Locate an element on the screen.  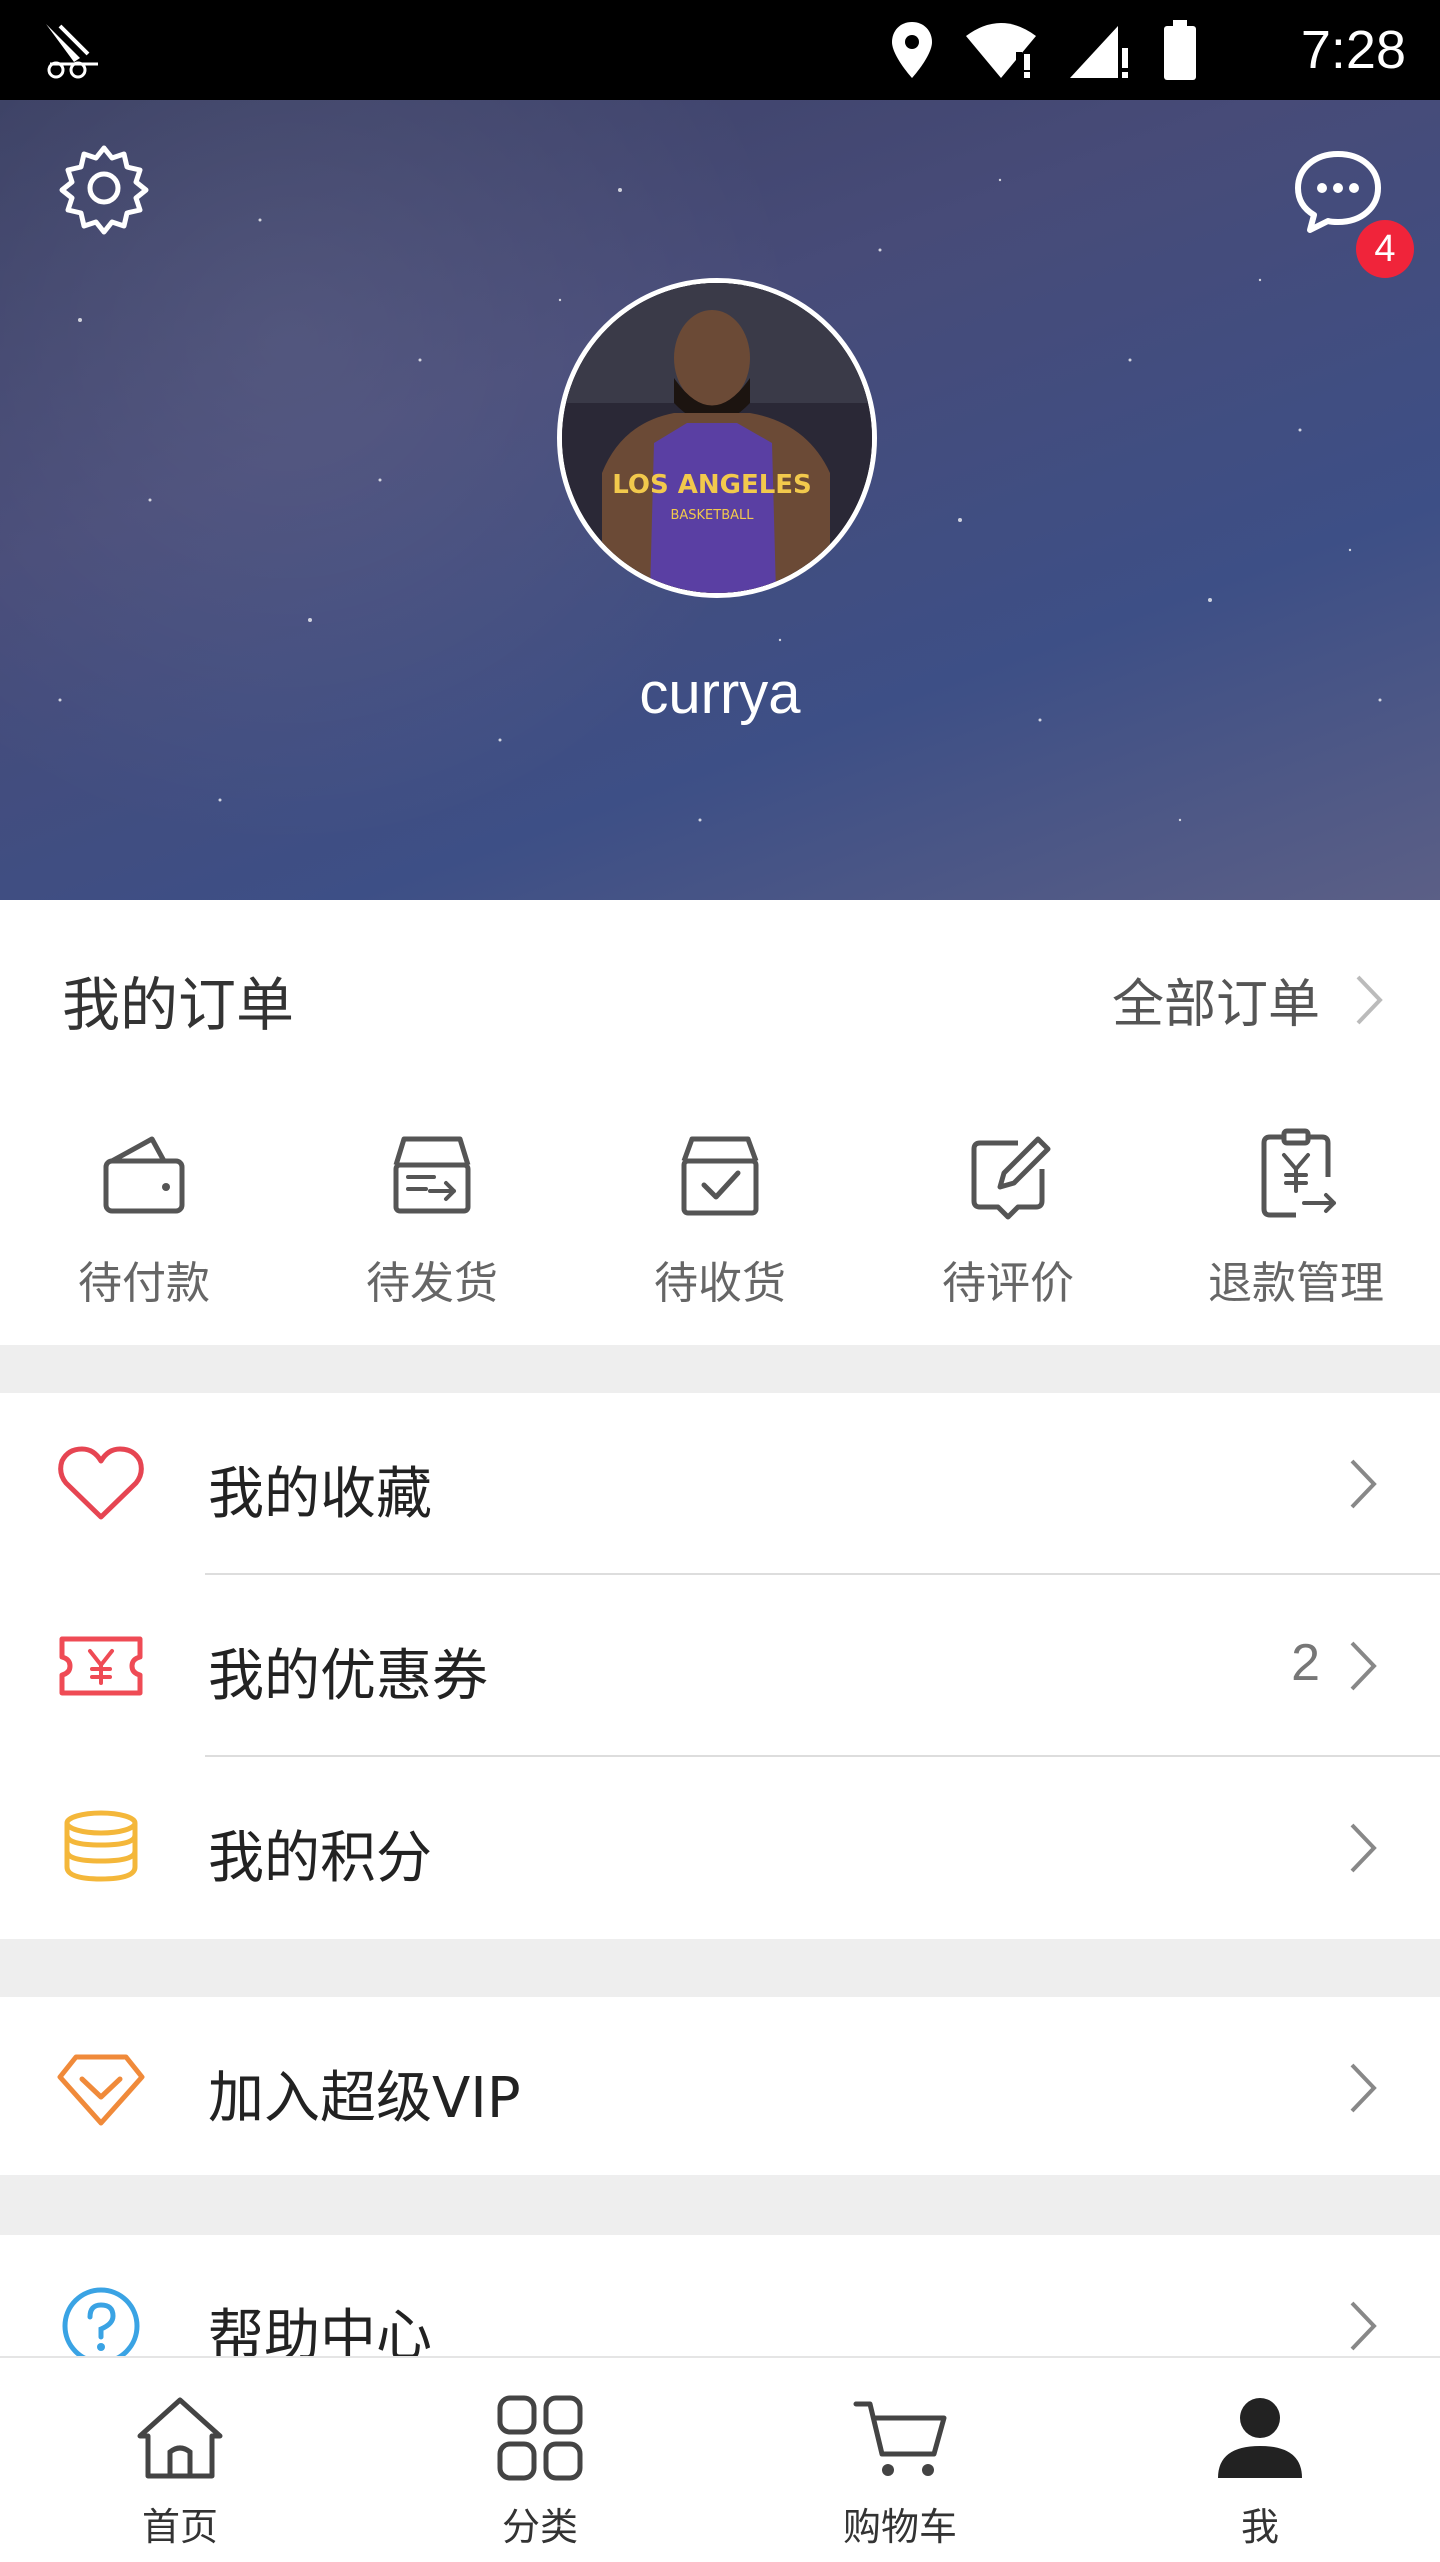
nav-cart: 购物车 is located at coordinates (900, 2460).